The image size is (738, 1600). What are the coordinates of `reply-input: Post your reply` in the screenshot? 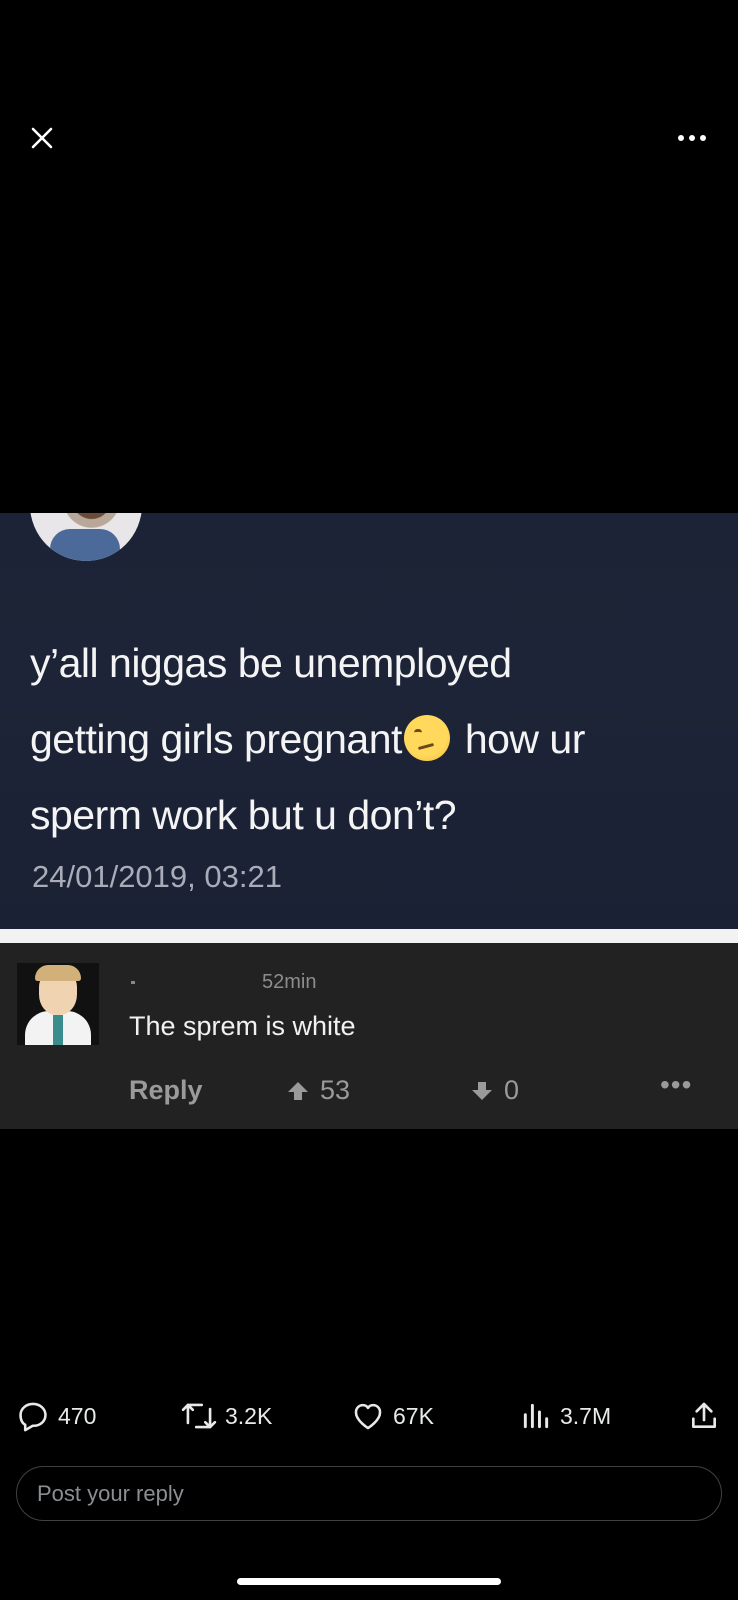 It's located at (369, 1493).